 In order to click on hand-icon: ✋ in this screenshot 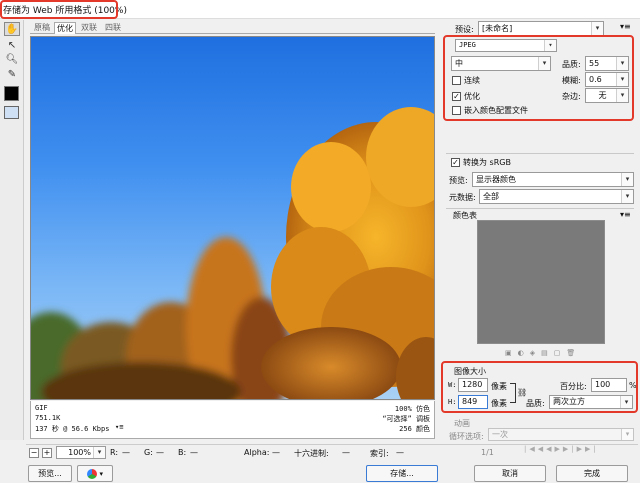, I will do `click(12, 29)`.